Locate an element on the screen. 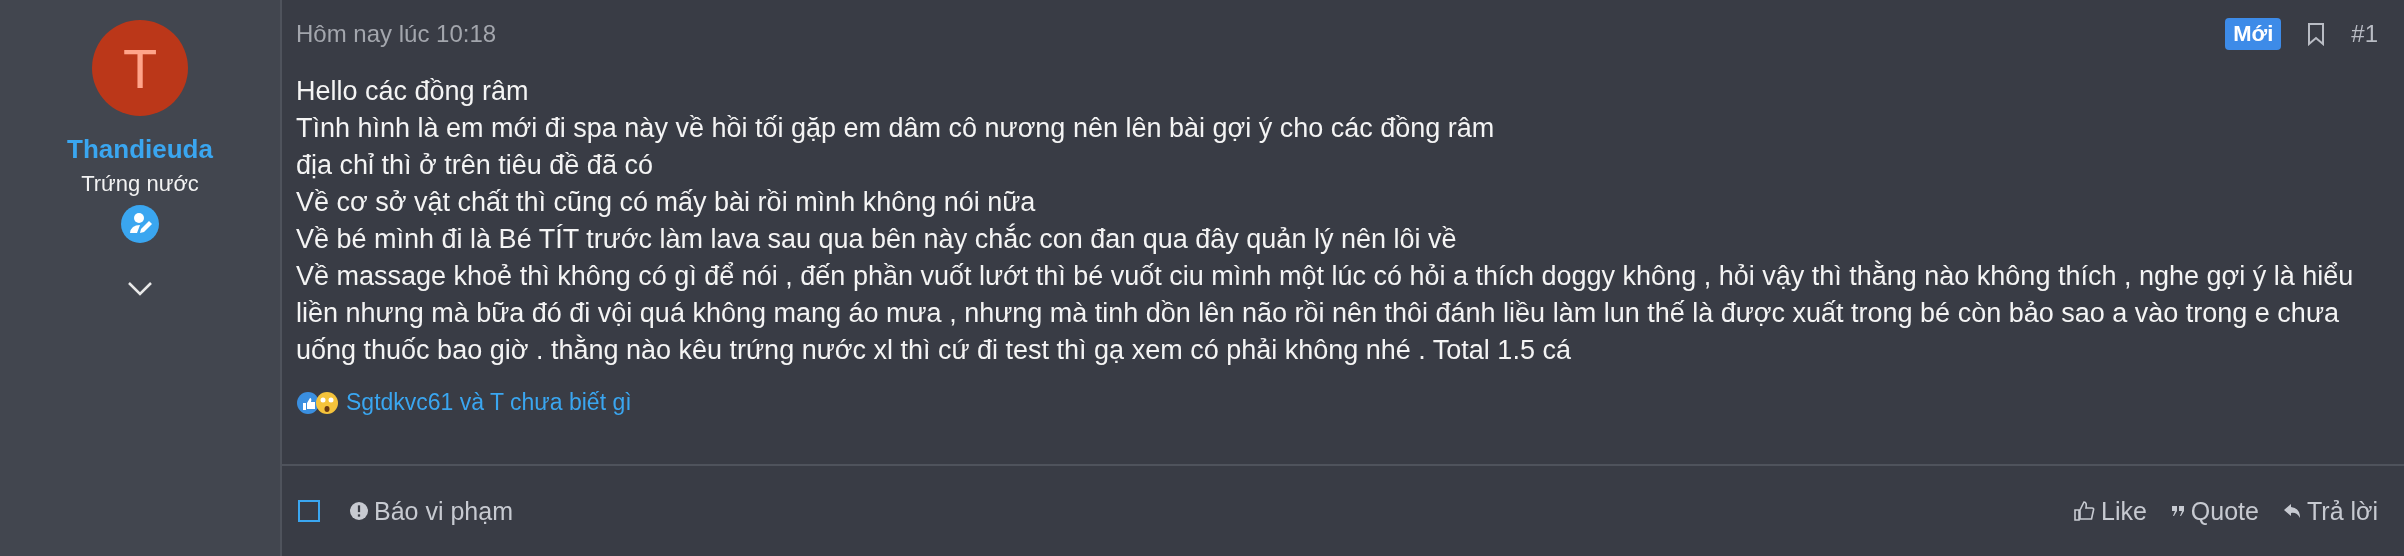  post-number: #1 is located at coordinates (2364, 34).